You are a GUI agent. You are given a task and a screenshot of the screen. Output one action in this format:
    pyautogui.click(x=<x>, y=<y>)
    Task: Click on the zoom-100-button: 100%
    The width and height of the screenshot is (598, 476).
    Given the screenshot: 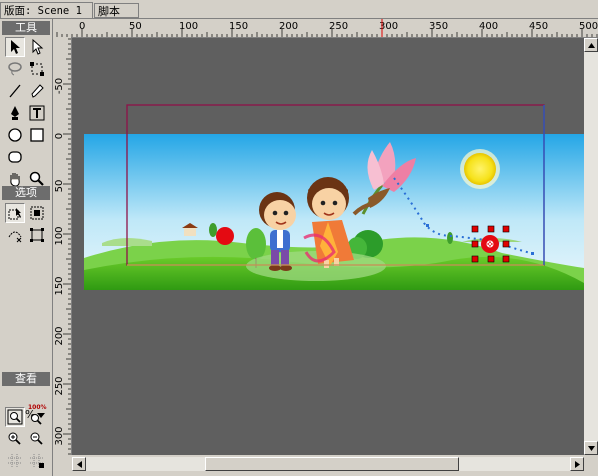 What is the action you would take?
    pyautogui.click(x=37, y=415)
    